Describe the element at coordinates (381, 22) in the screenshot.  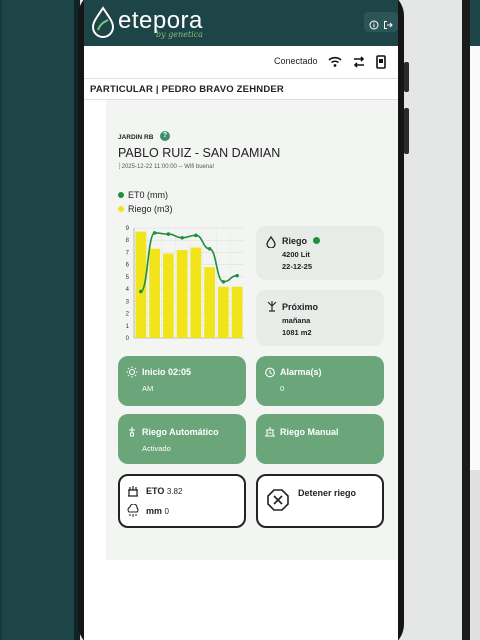
I see `header-actions` at that location.